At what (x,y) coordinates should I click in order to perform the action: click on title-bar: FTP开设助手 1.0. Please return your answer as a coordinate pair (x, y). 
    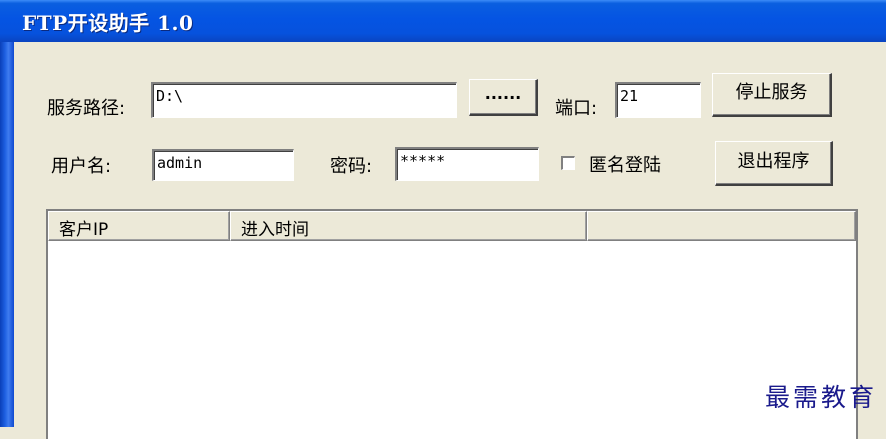
    Looking at the image, I should click on (443, 21).